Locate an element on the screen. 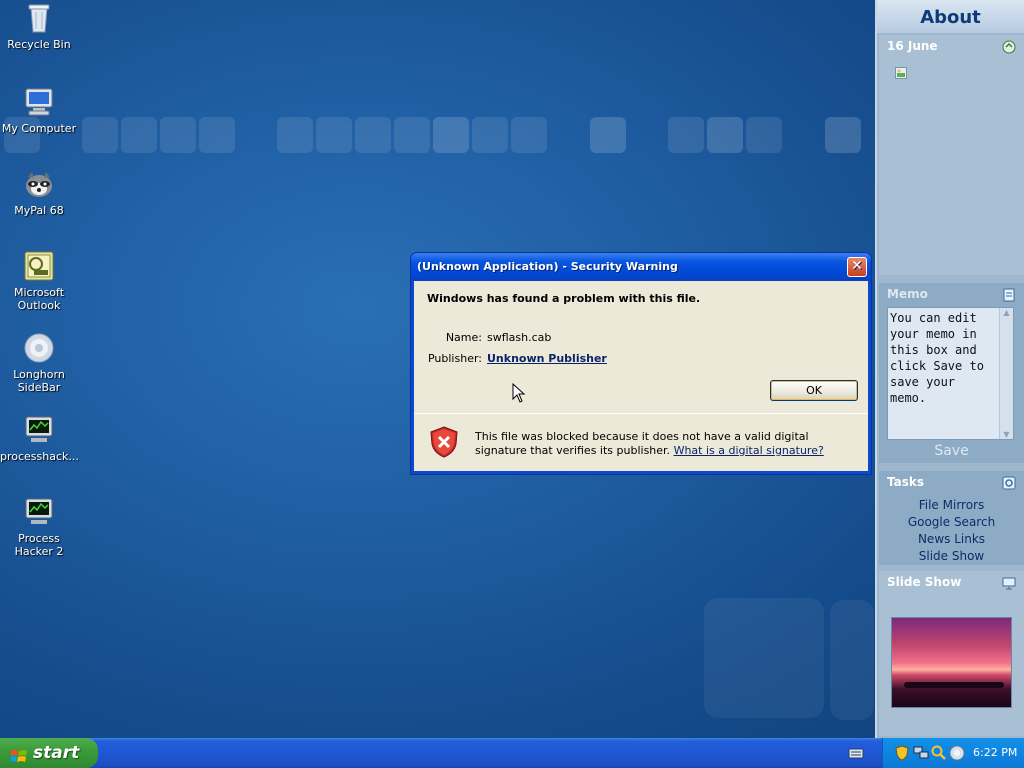  dialog-title: (Unknown Application) - Security Warning is located at coordinates (547, 266).